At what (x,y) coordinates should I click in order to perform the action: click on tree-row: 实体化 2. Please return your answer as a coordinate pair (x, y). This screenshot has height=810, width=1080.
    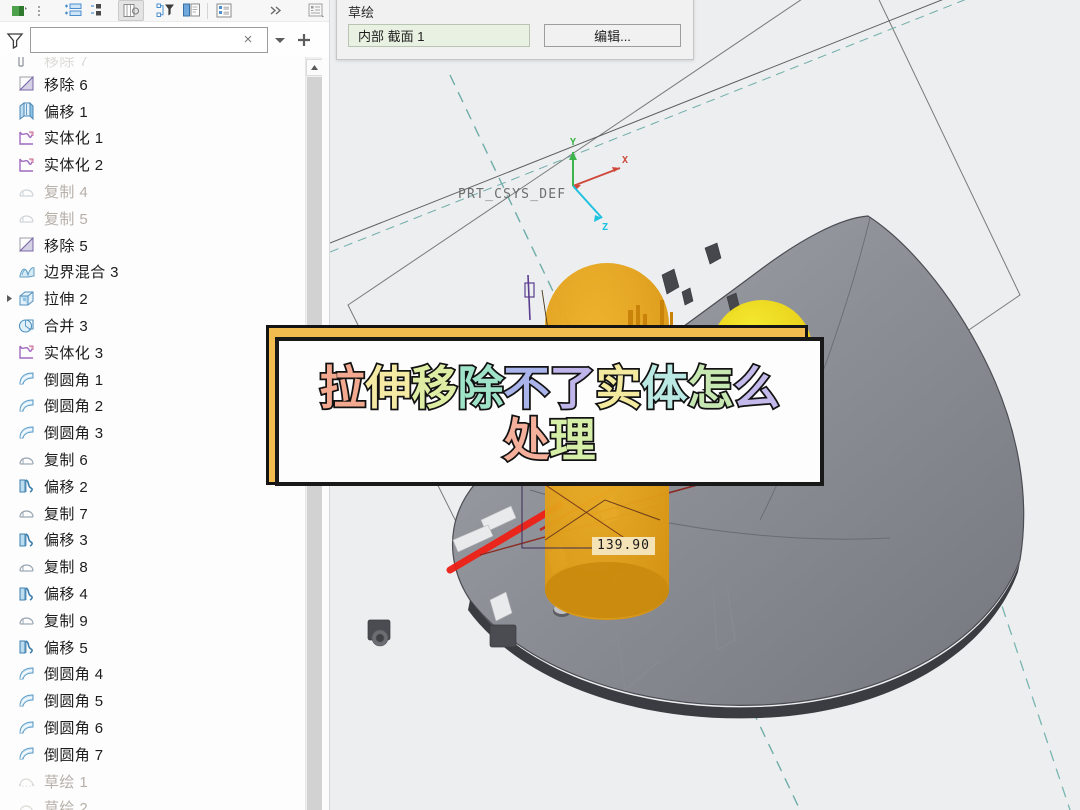
    Looking at the image, I should click on (152, 164).